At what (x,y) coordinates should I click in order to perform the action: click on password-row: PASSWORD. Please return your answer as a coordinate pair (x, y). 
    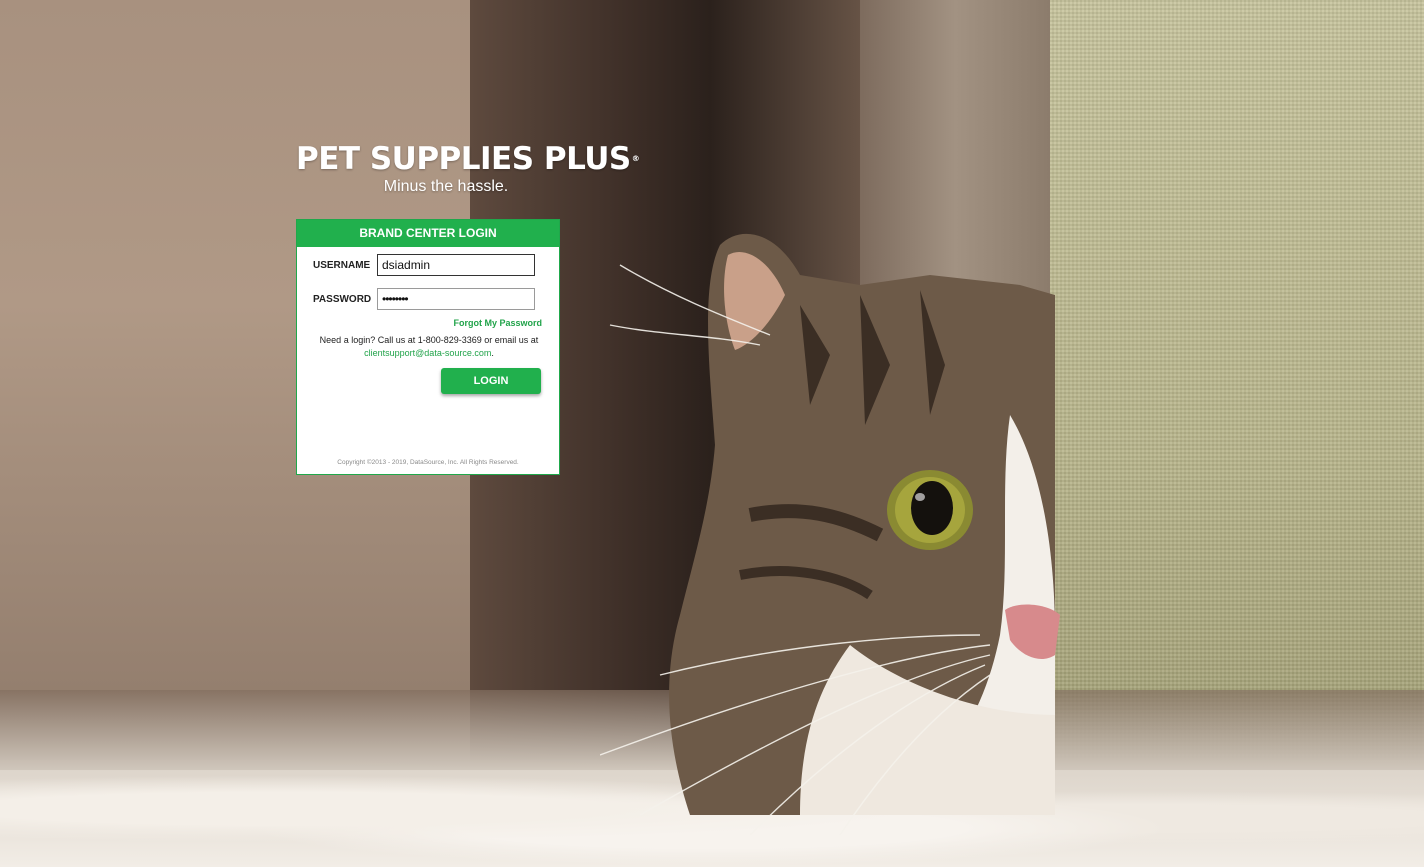
    Looking at the image, I should click on (425, 299).